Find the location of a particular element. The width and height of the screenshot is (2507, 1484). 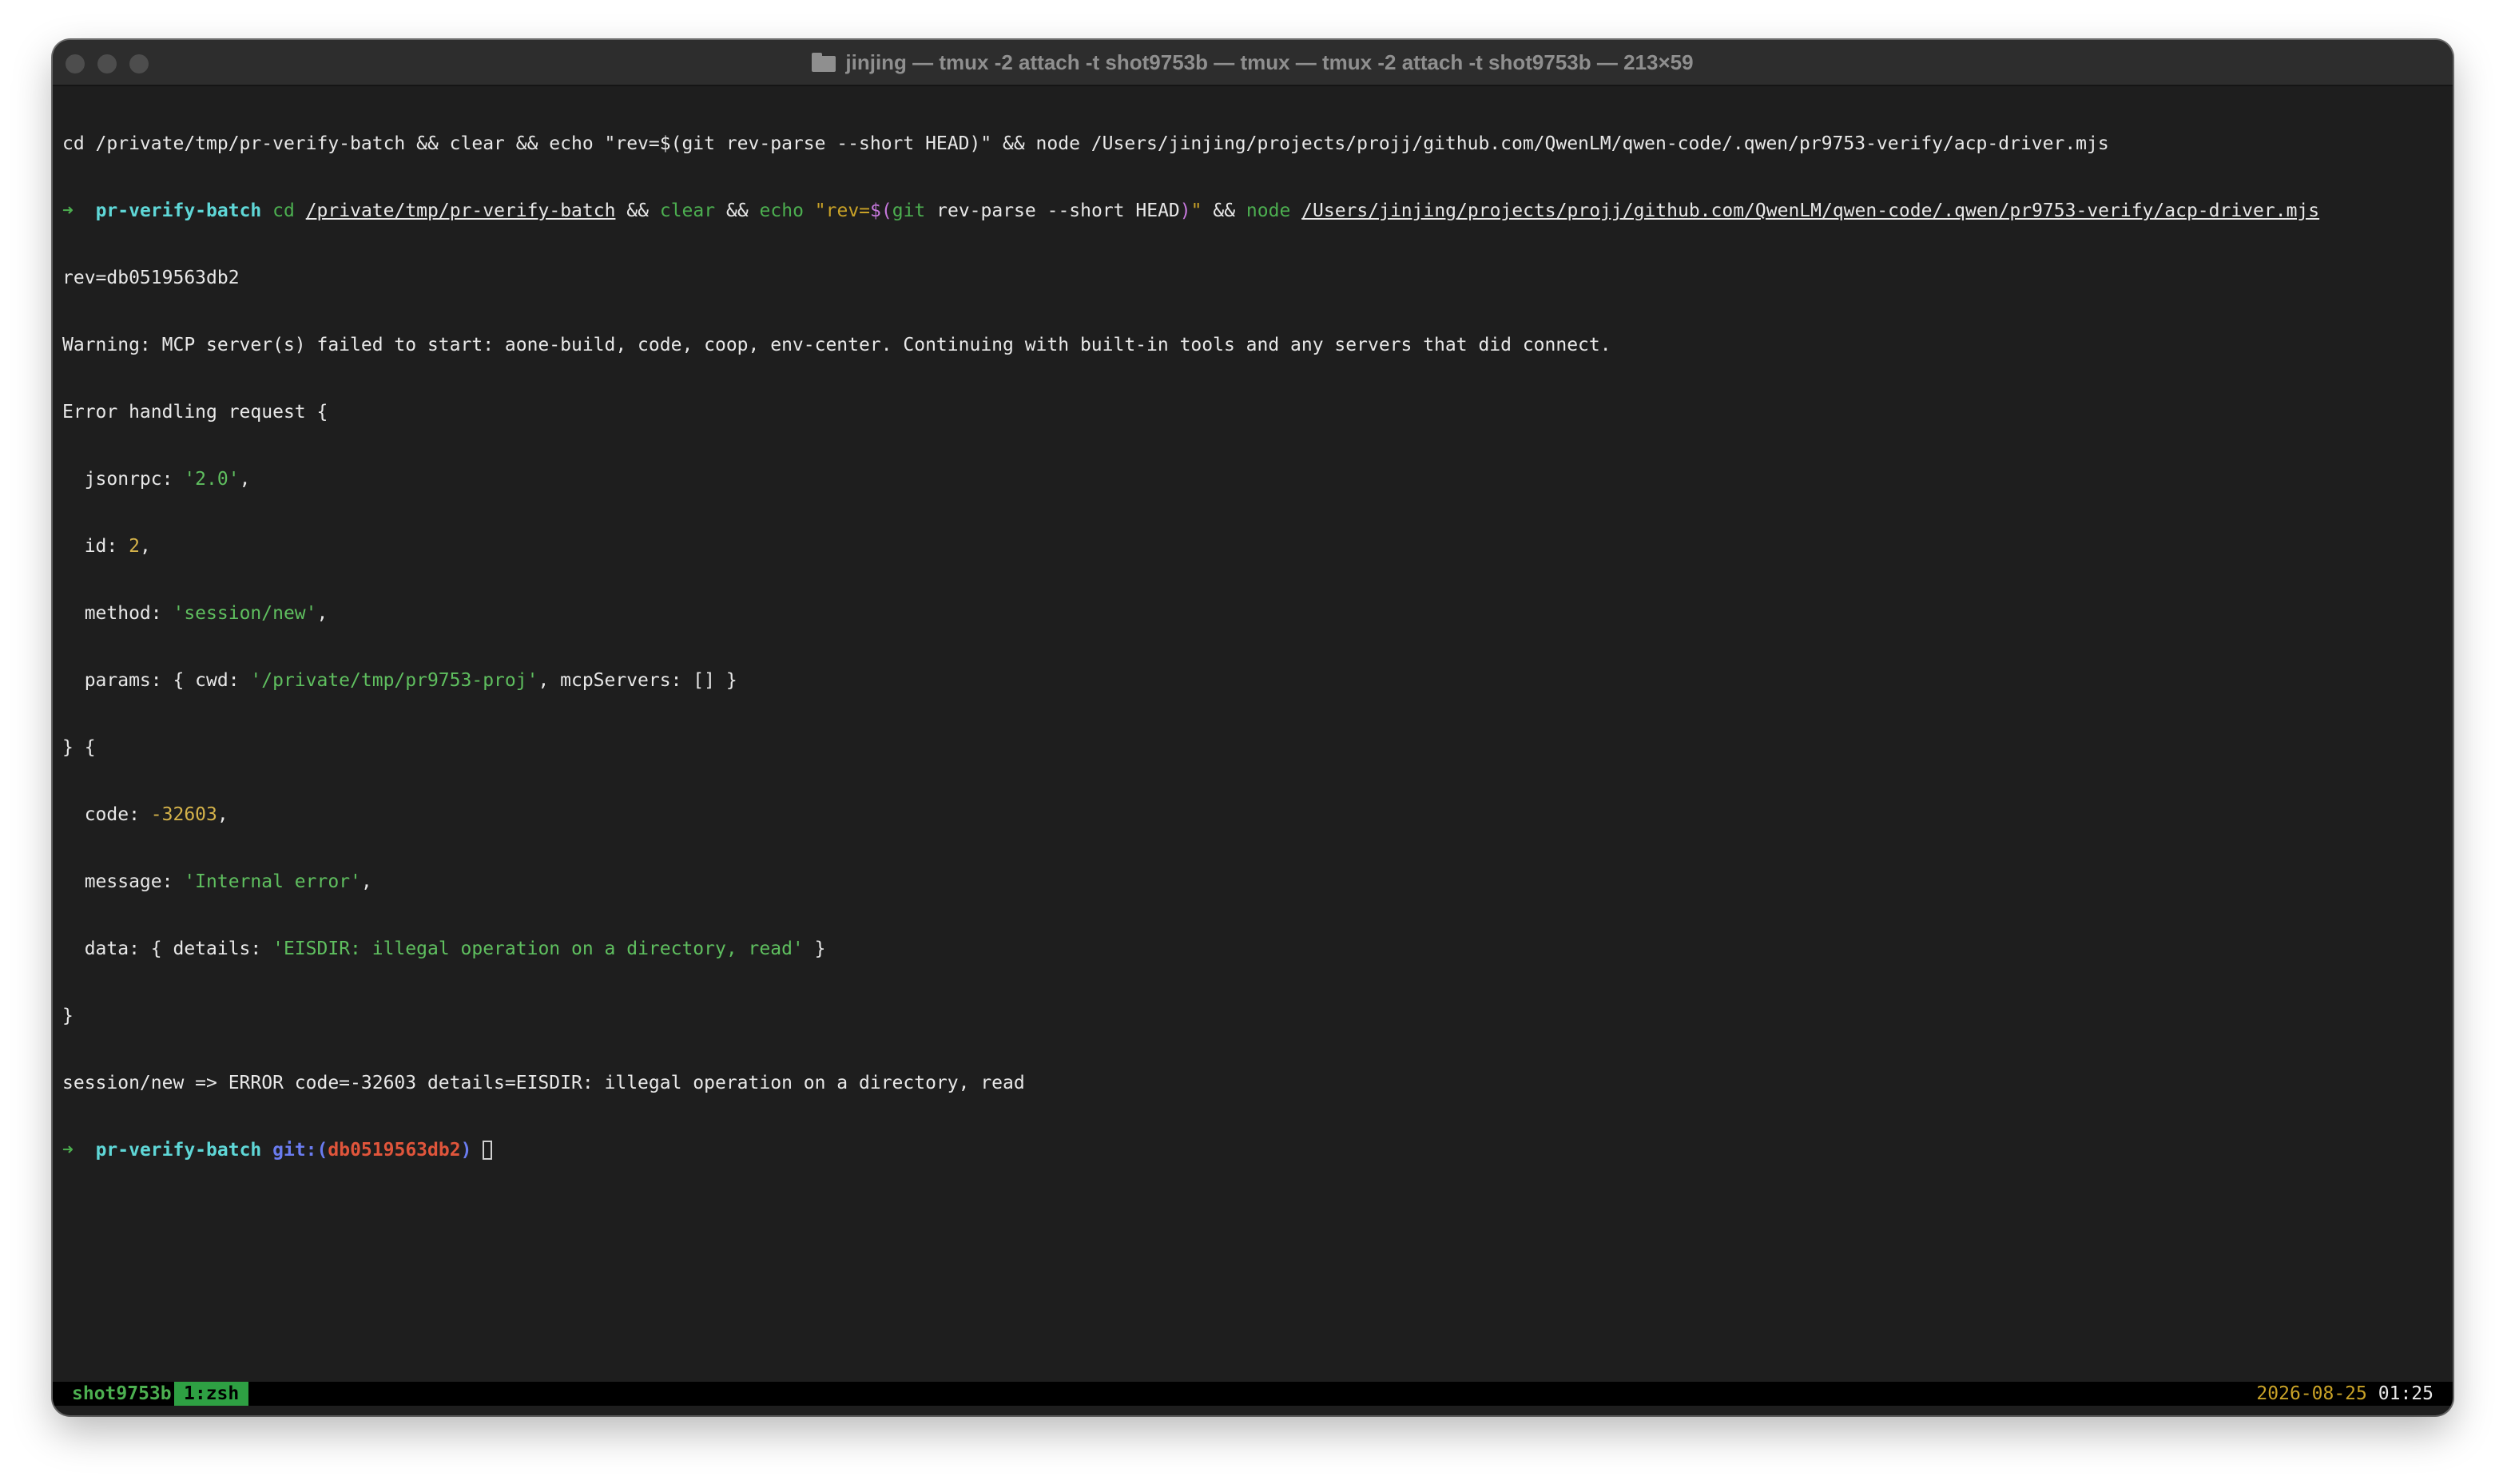

status-time: 01:25 is located at coordinates (2406, 1393).